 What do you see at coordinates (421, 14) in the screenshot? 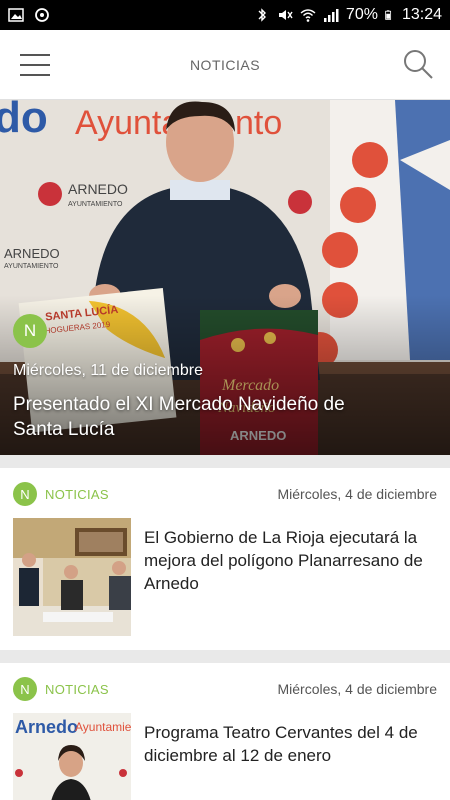
I see `status-time: 13:24` at bounding box center [421, 14].